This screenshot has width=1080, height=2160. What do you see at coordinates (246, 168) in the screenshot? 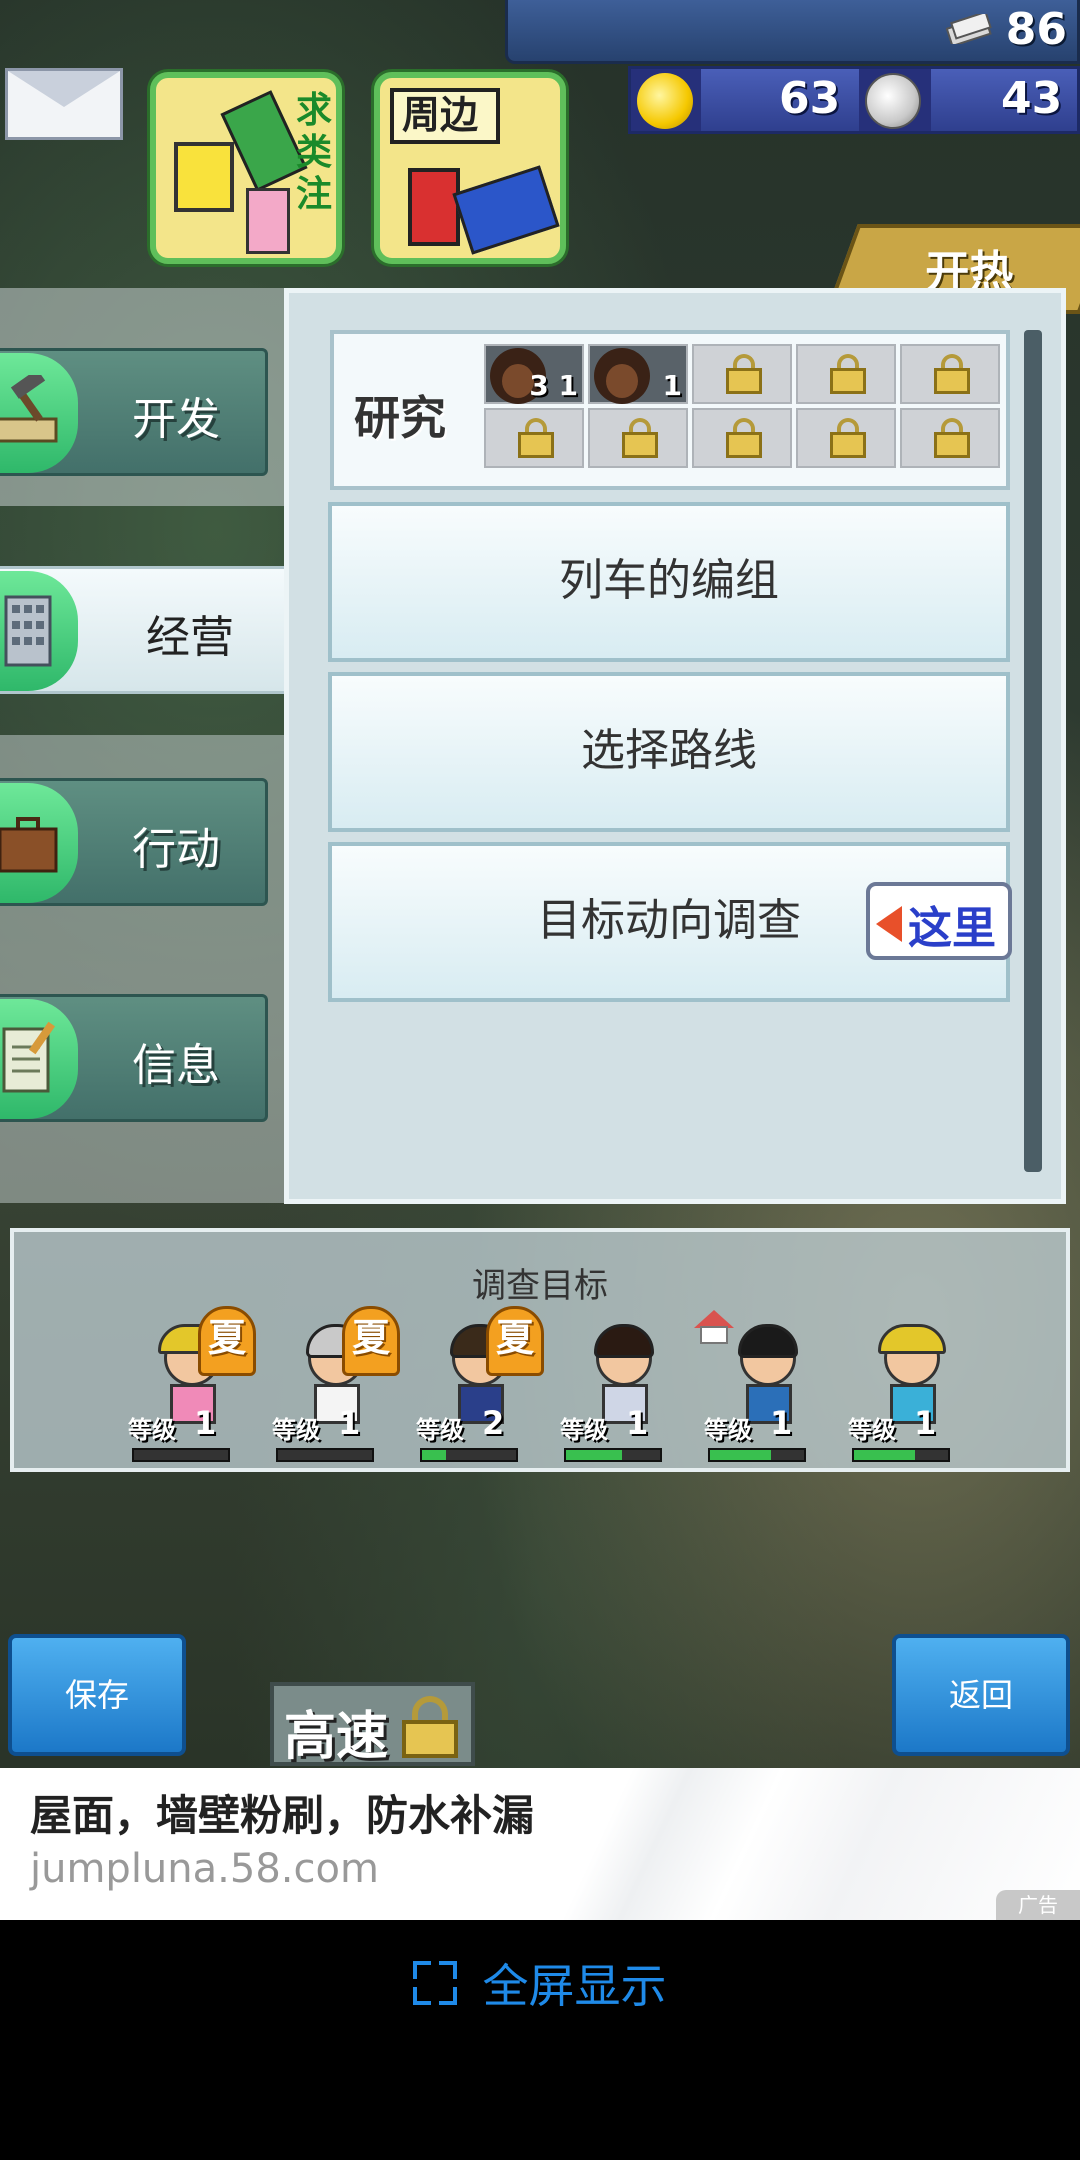
I see `shop-button-1: 求类注` at bounding box center [246, 168].